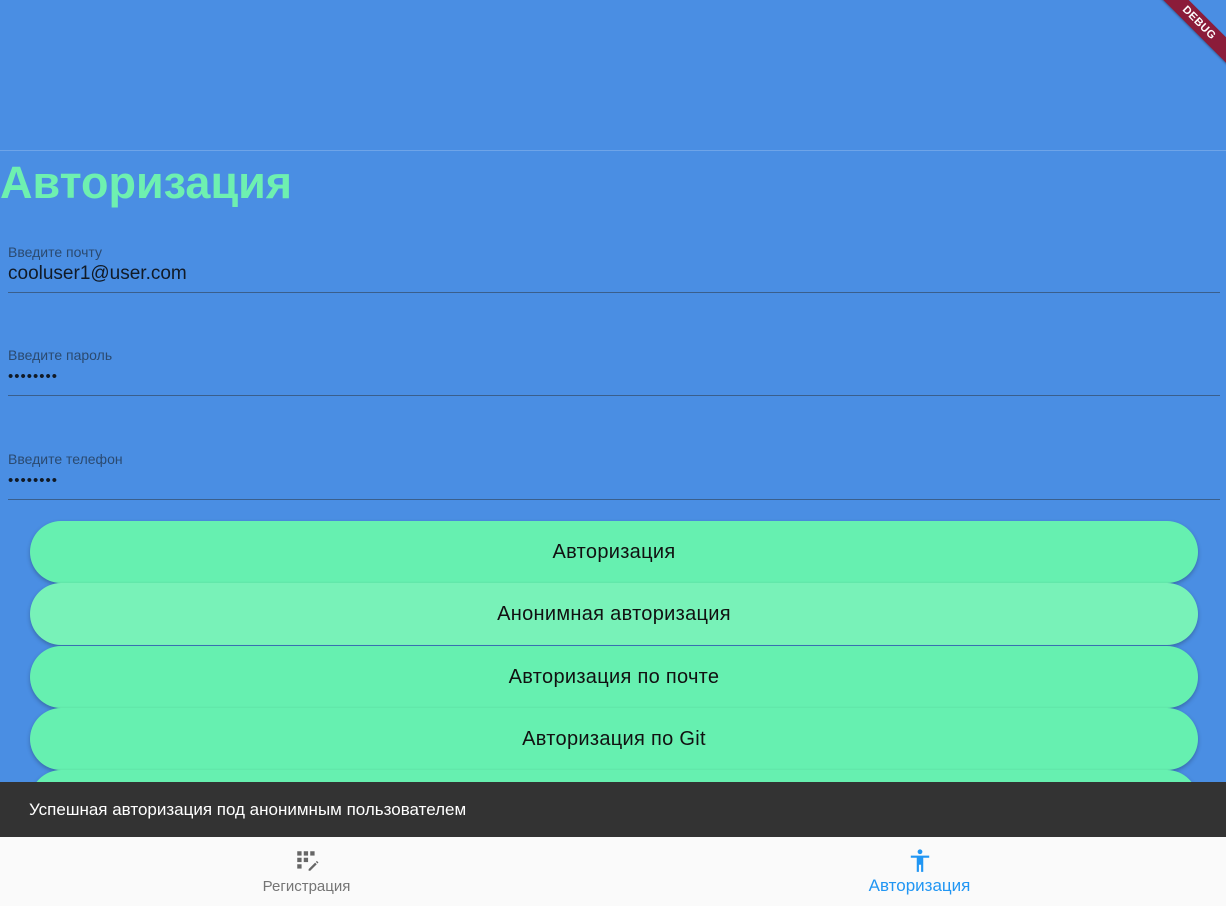 The height and width of the screenshot is (906, 1226). Describe the element at coordinates (306, 886) in the screenshot. I see `nav-label-registration: Регистрация` at that location.